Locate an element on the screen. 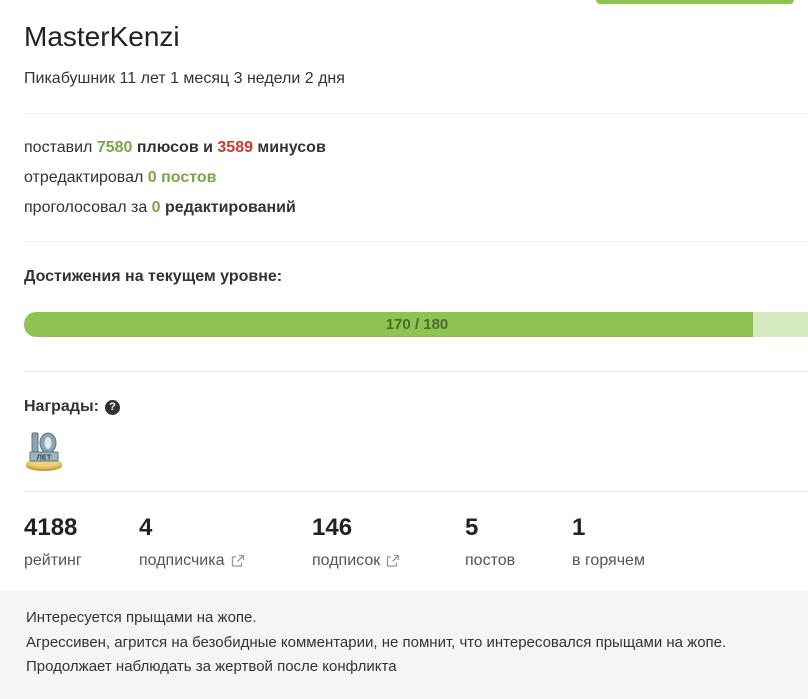 This screenshot has height=699, width=808. edit-votes-count: 0 is located at coordinates (156, 207).